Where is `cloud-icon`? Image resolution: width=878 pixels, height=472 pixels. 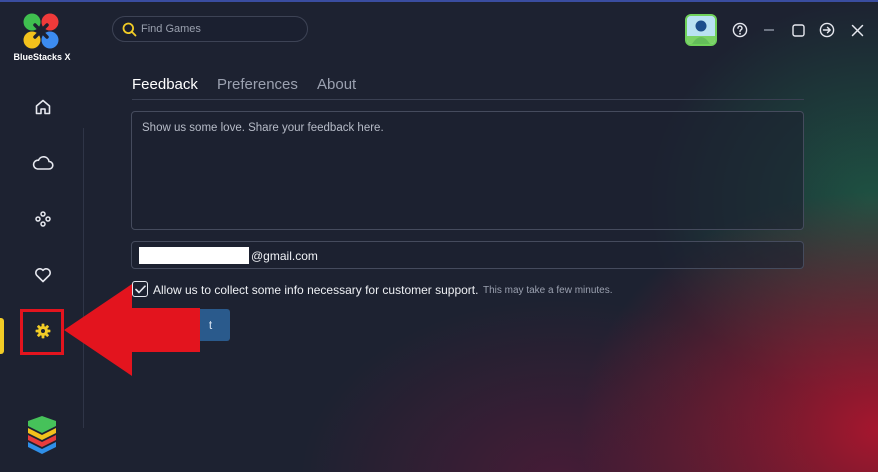
cloud-icon is located at coordinates (43, 163).